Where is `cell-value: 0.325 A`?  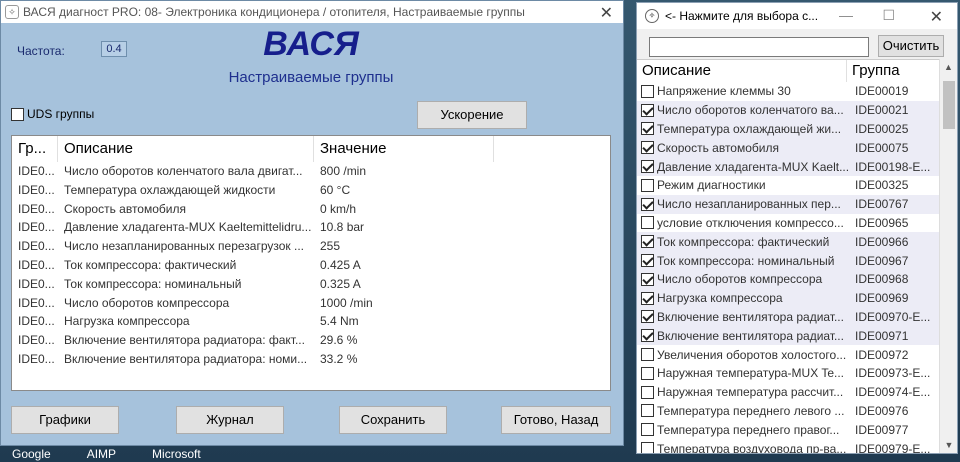
cell-value: 0.325 A is located at coordinates (340, 283).